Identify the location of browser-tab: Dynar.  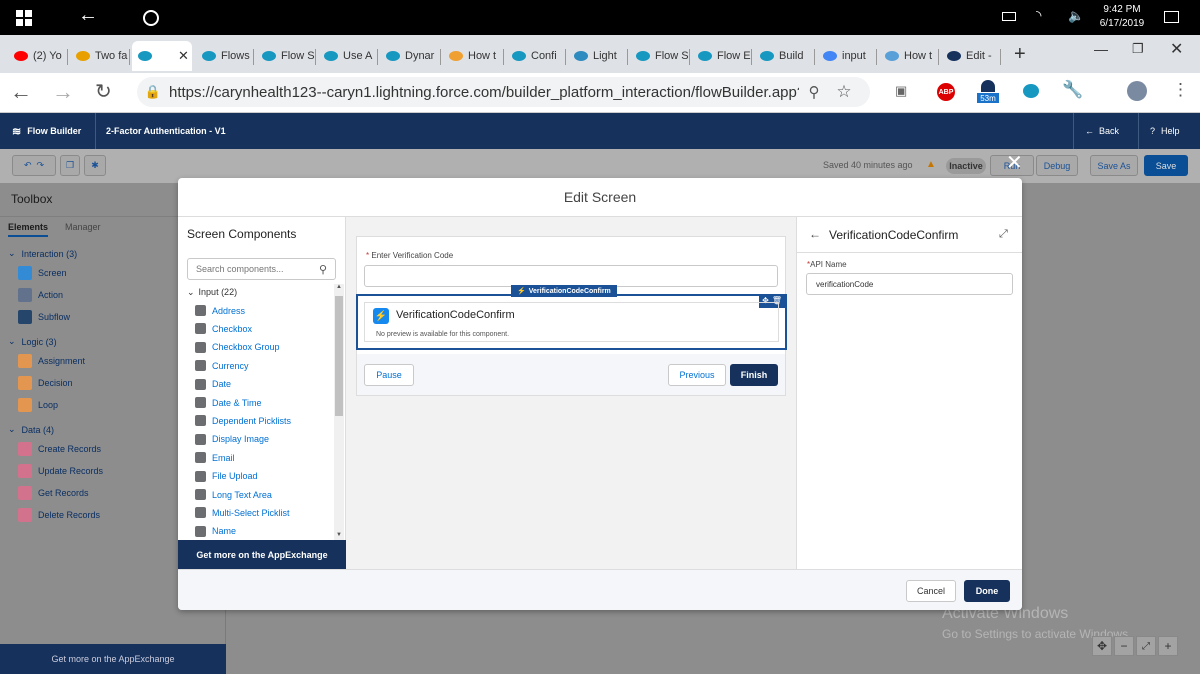
(410, 56).